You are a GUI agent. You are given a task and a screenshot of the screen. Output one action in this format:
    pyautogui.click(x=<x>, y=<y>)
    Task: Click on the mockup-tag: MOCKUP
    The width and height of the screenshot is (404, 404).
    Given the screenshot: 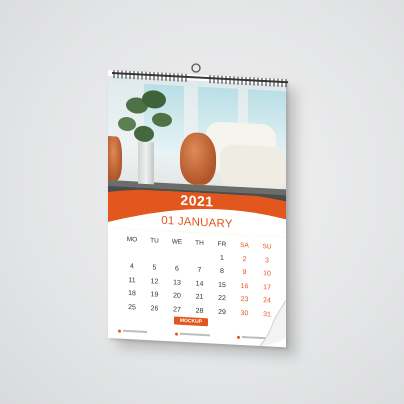 What is the action you would take?
    pyautogui.click(x=191, y=321)
    